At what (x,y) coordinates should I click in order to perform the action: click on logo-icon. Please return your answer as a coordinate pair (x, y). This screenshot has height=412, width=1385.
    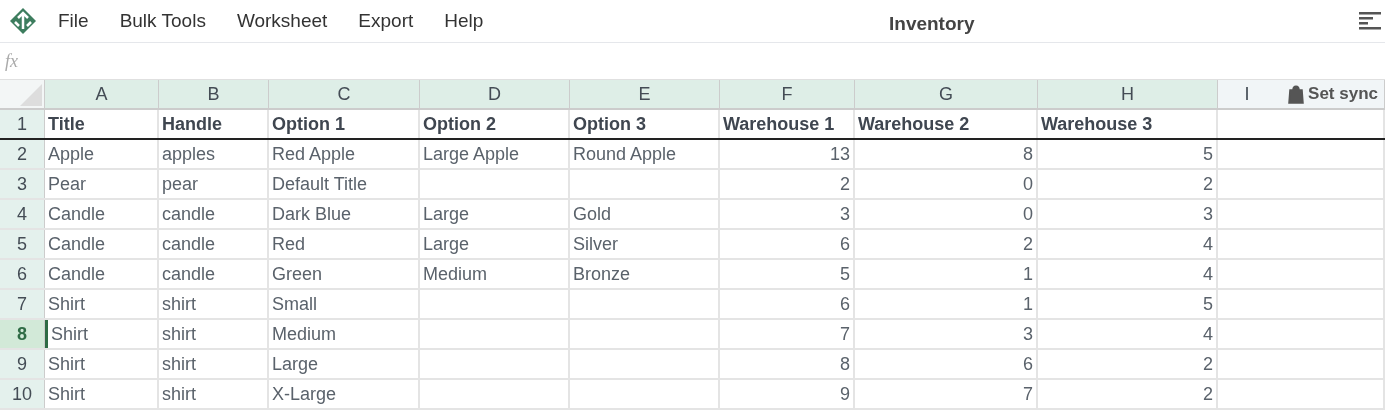
    Looking at the image, I should click on (23, 21).